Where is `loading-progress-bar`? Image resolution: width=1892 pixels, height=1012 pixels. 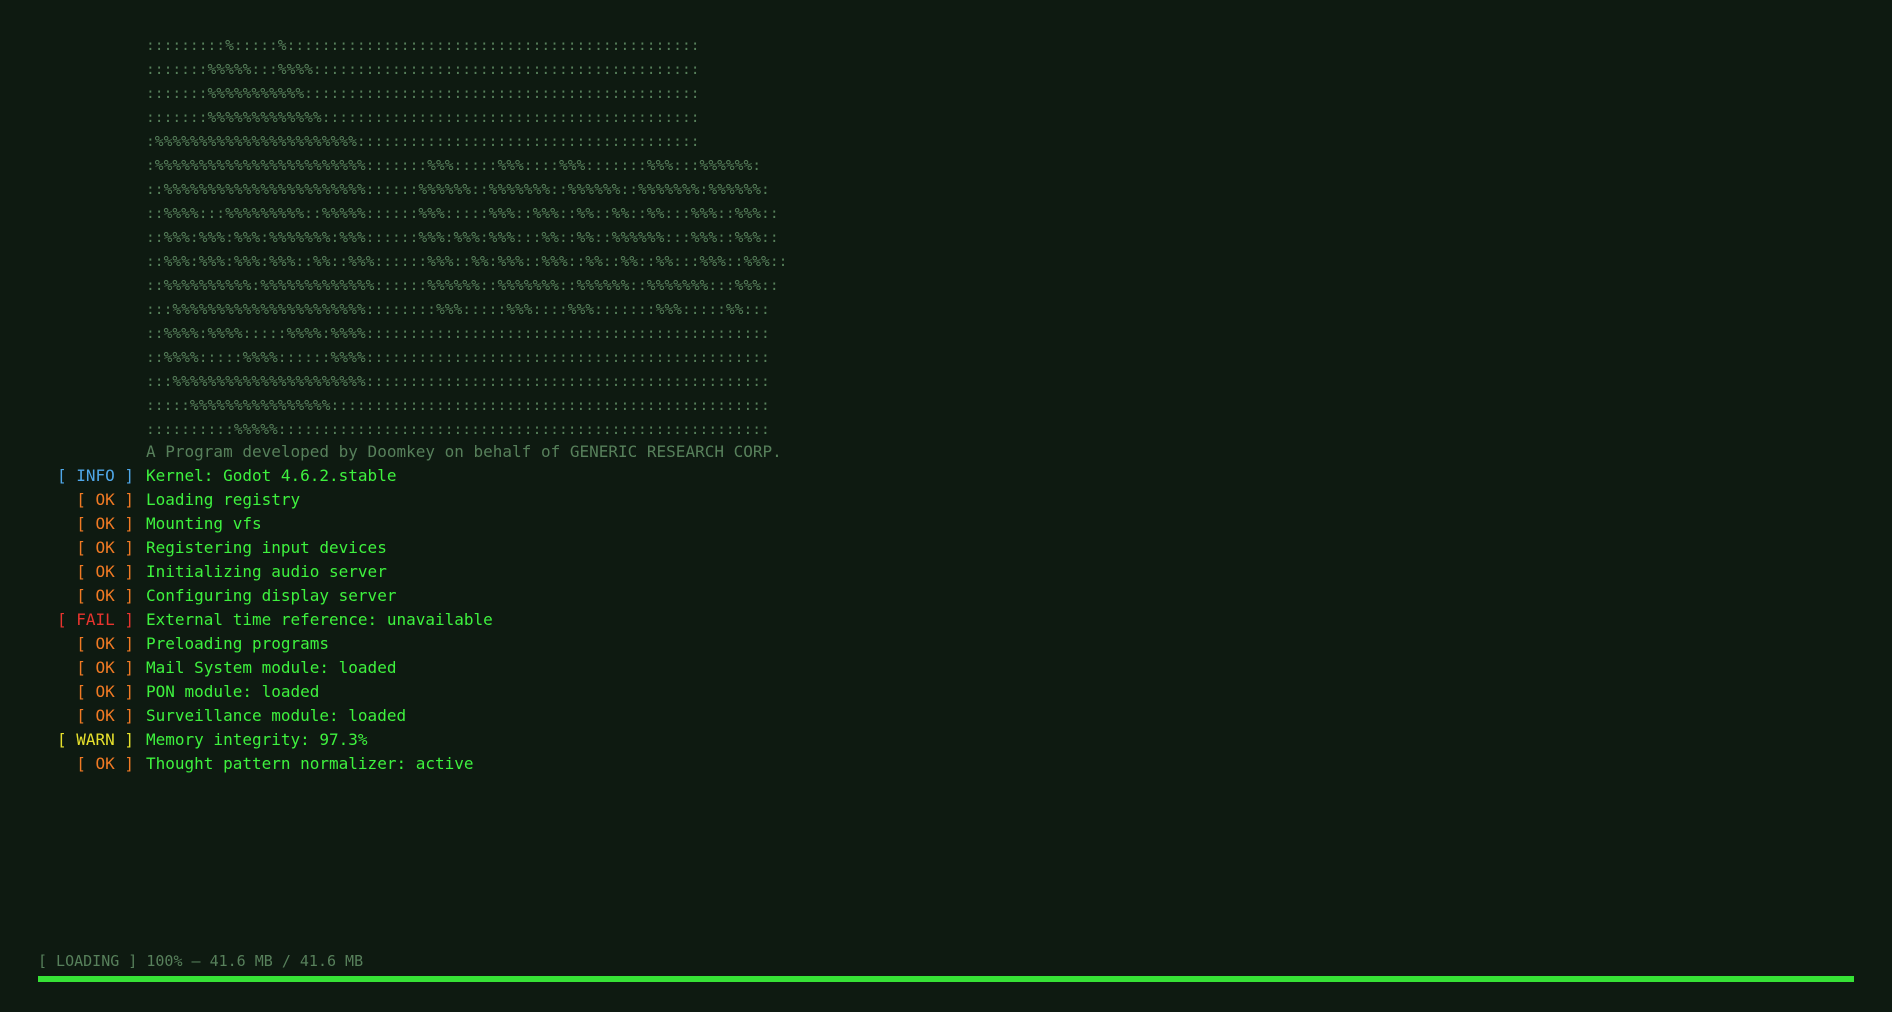
loading-progress-bar is located at coordinates (946, 979).